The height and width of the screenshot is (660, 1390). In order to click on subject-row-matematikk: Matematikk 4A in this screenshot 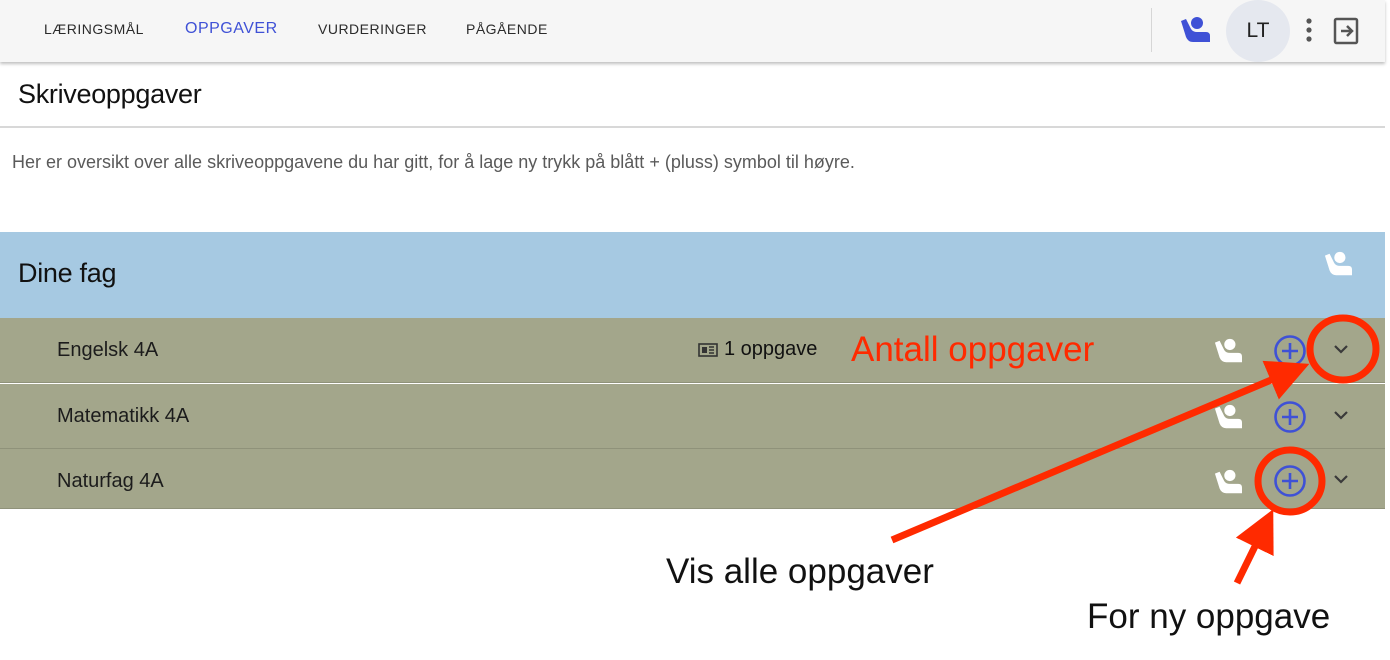, I will do `click(692, 416)`.